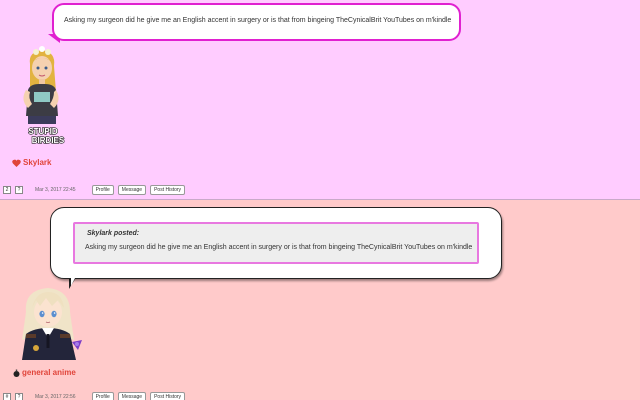 The width and height of the screenshot is (640, 400). What do you see at coordinates (49, 372) in the screenshot?
I see `username-text: general anime` at bounding box center [49, 372].